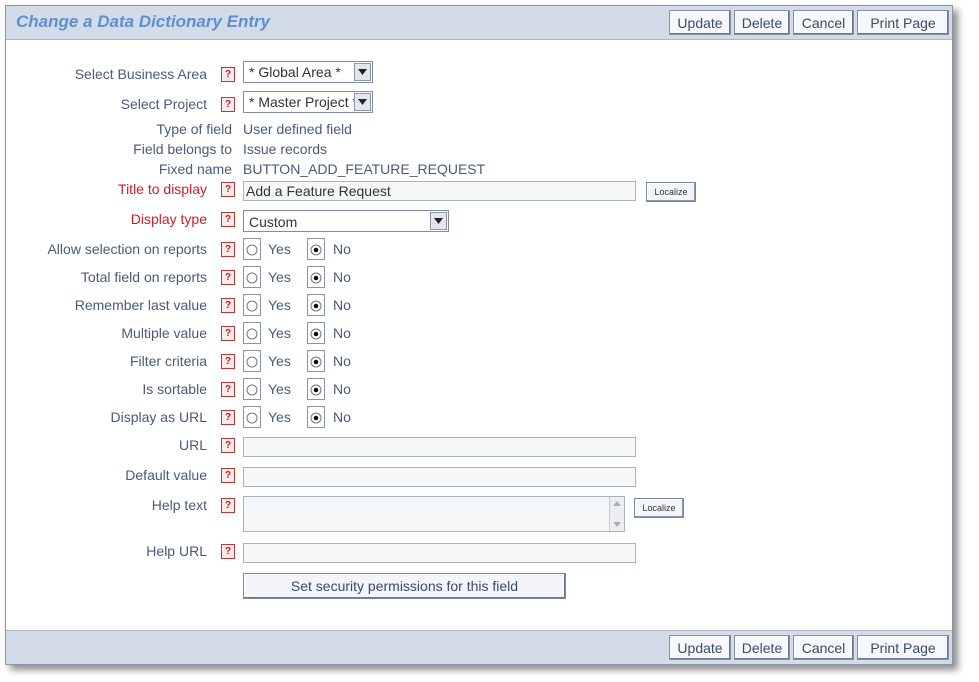  What do you see at coordinates (174, 389) in the screenshot?
I see `radio-row-label: Is sortable` at bounding box center [174, 389].